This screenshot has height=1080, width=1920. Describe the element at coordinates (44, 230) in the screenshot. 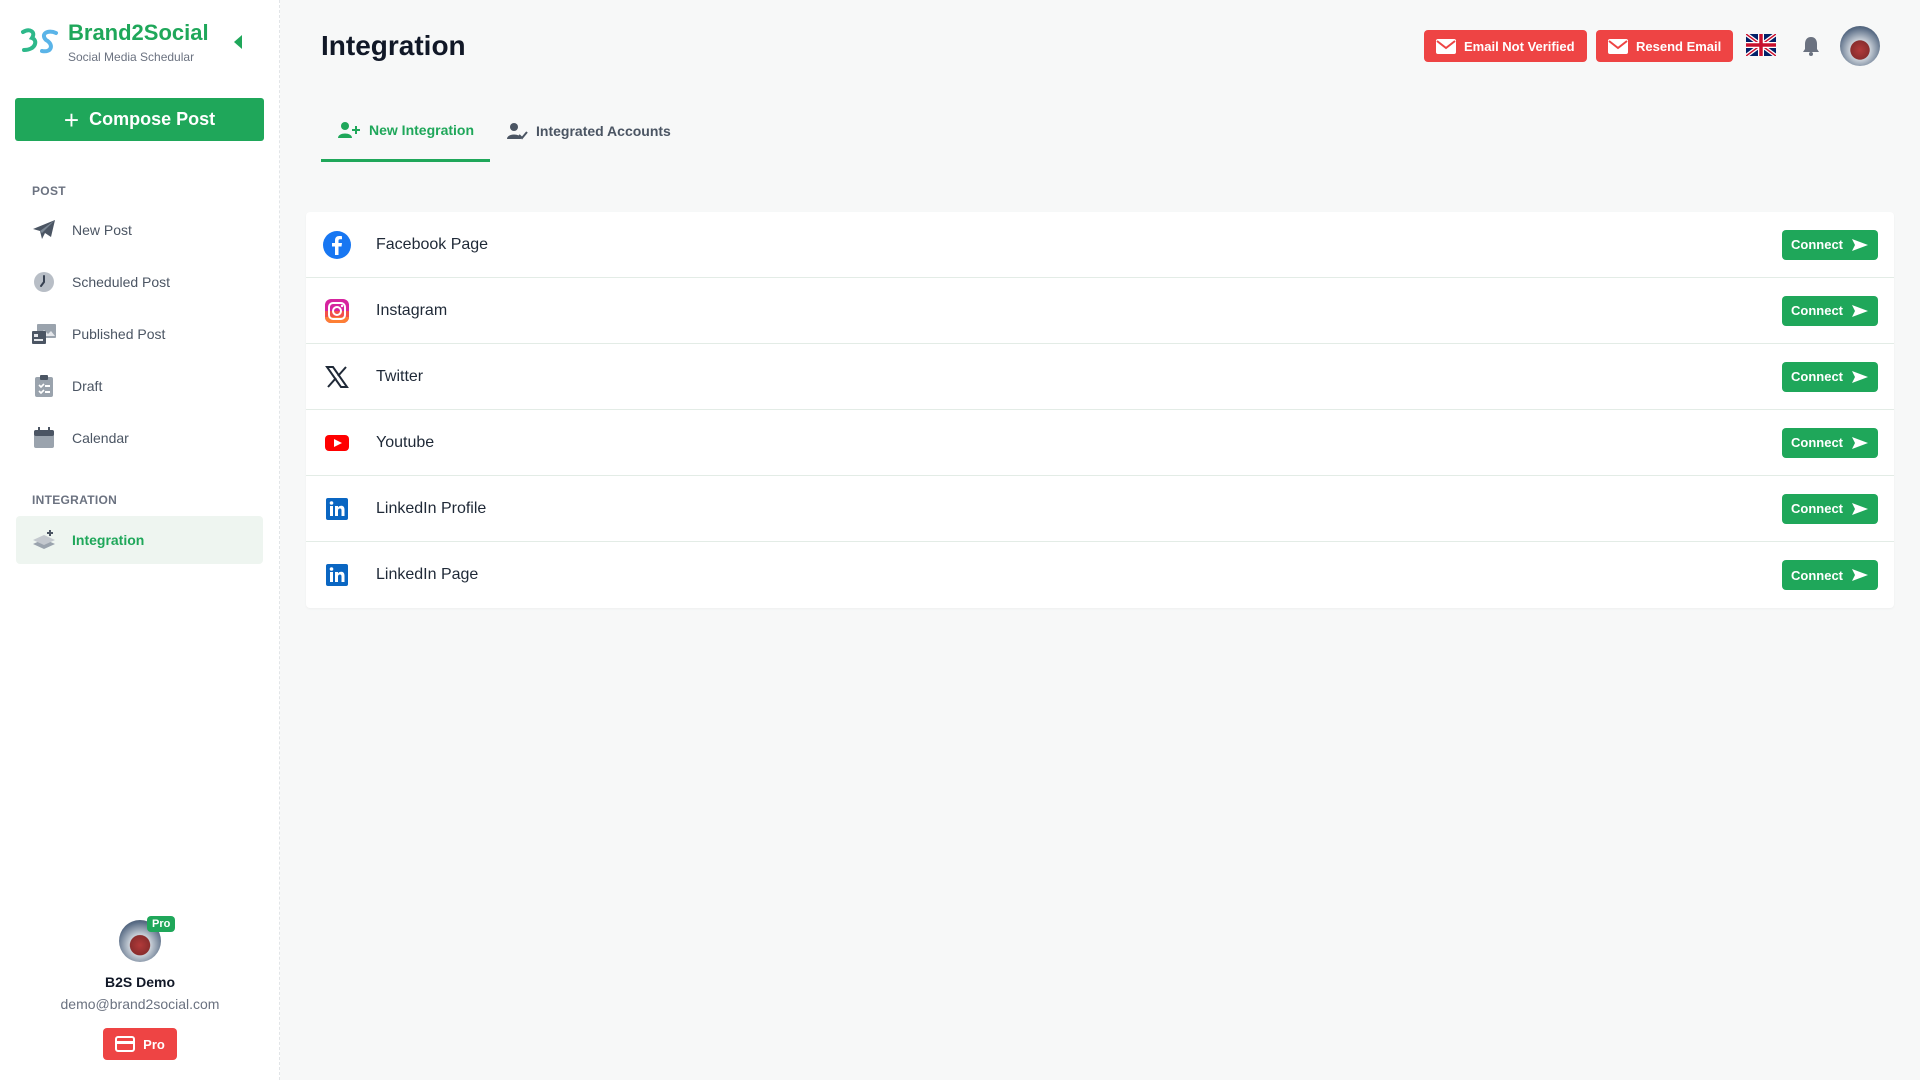

I see `paper-plane-icon` at that location.